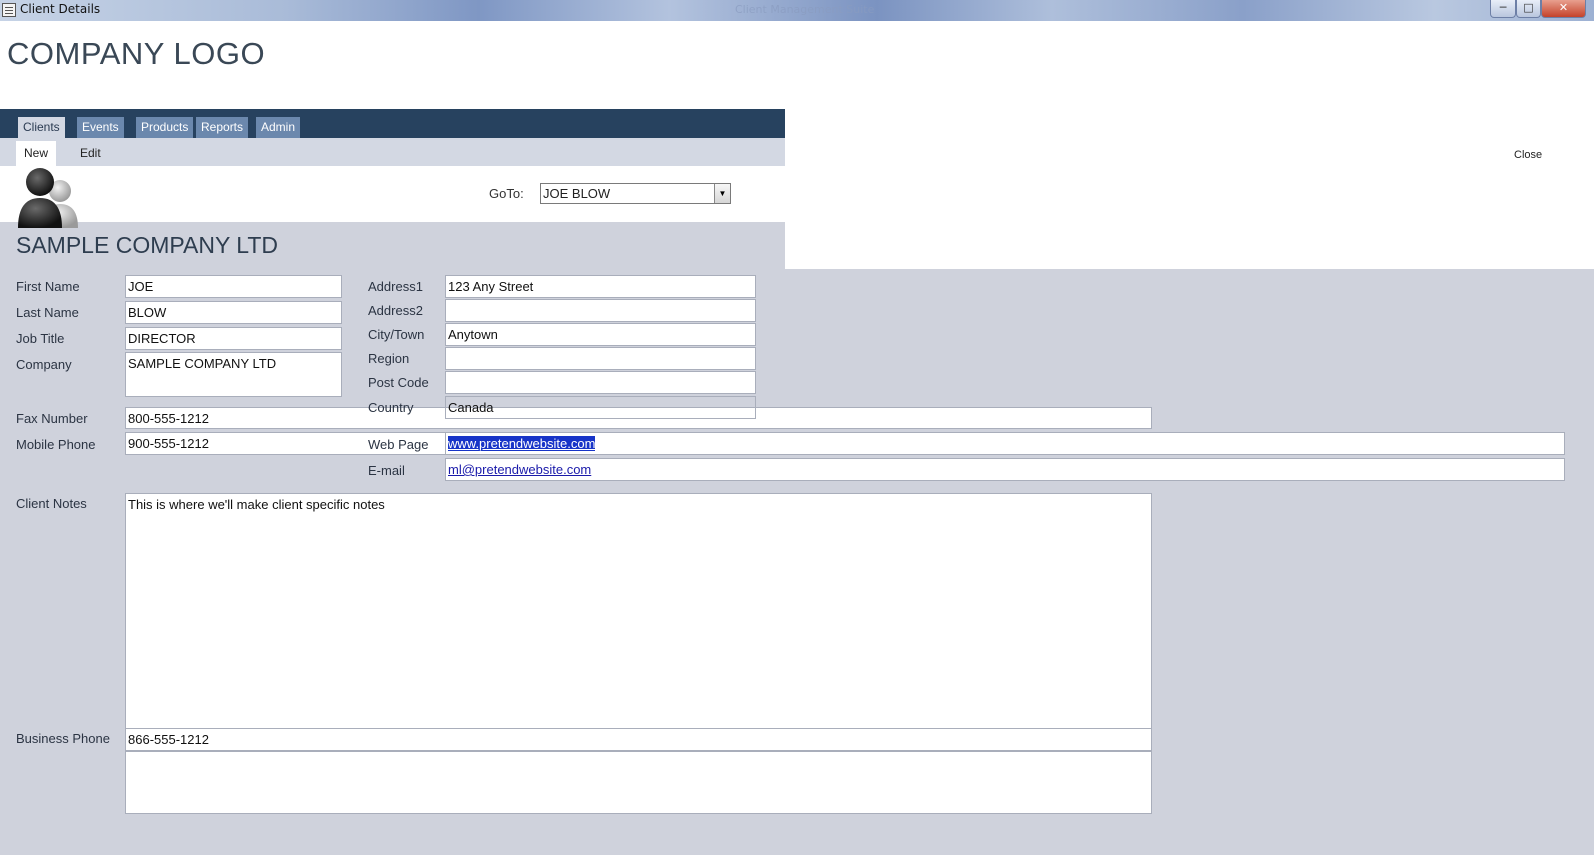  I want to click on country-label: Country, so click(391, 407).